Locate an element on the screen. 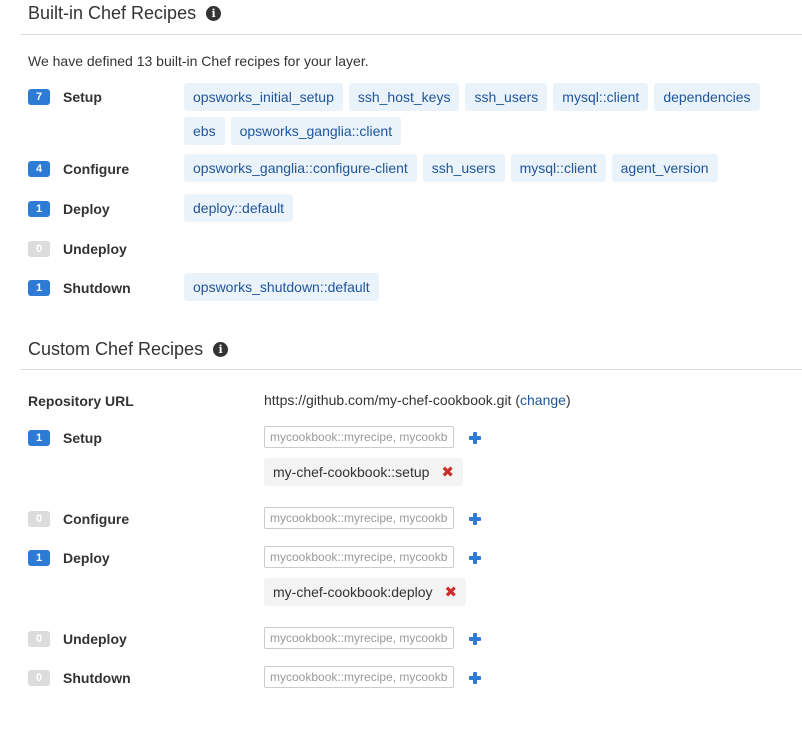 The height and width of the screenshot is (729, 802). add-deploy-recipe-plus-icon is located at coordinates (475, 558).